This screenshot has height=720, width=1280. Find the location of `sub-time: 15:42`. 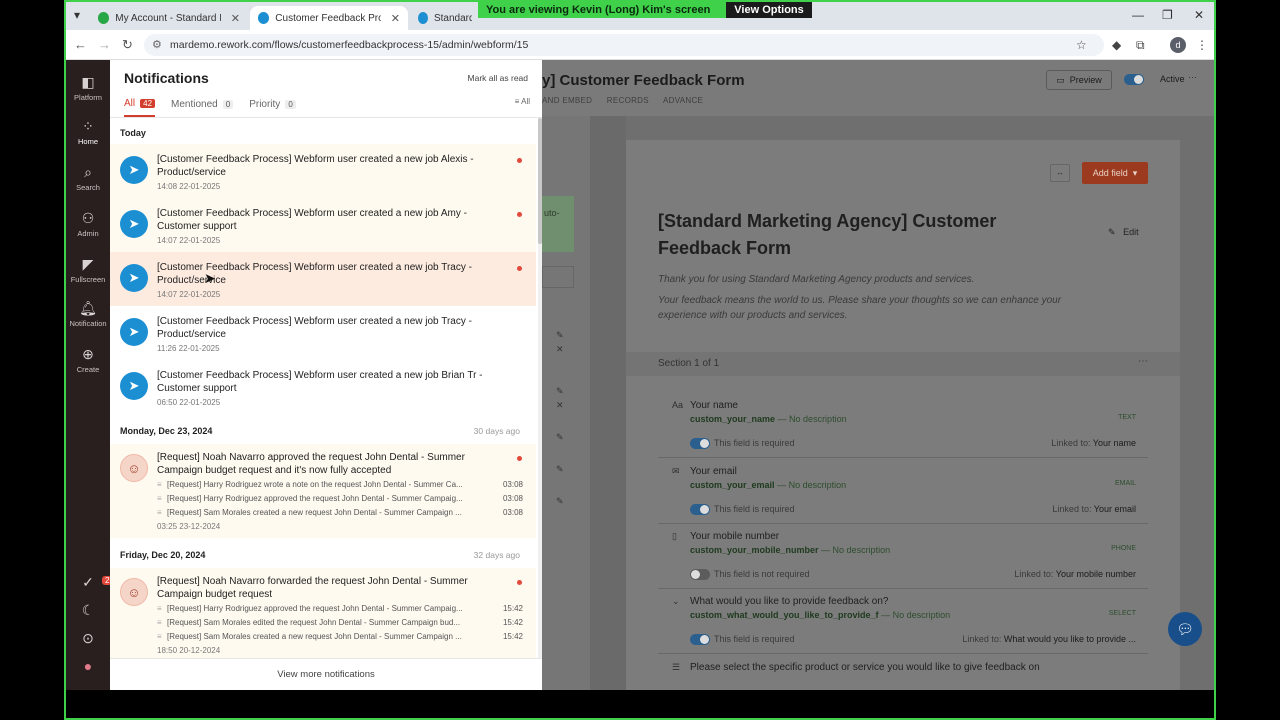

sub-time: 15:42 is located at coordinates (512, 608).